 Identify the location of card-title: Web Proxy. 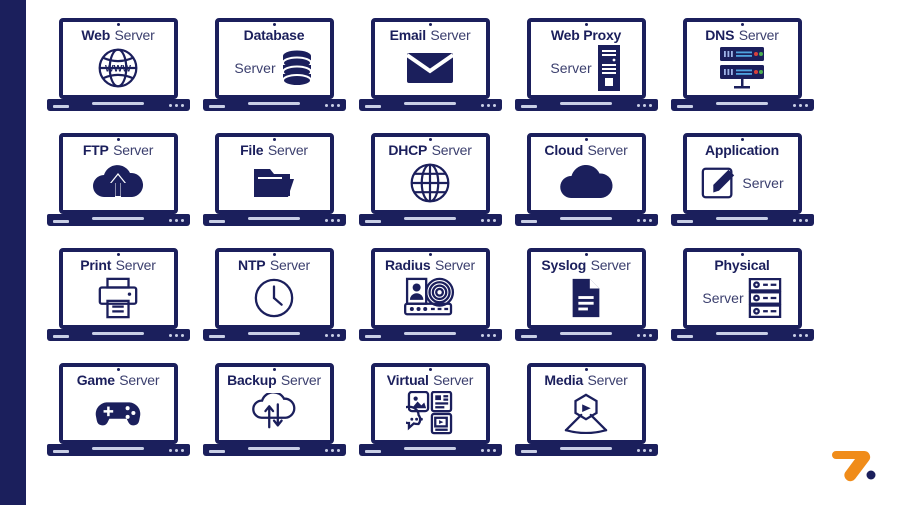
(586, 36).